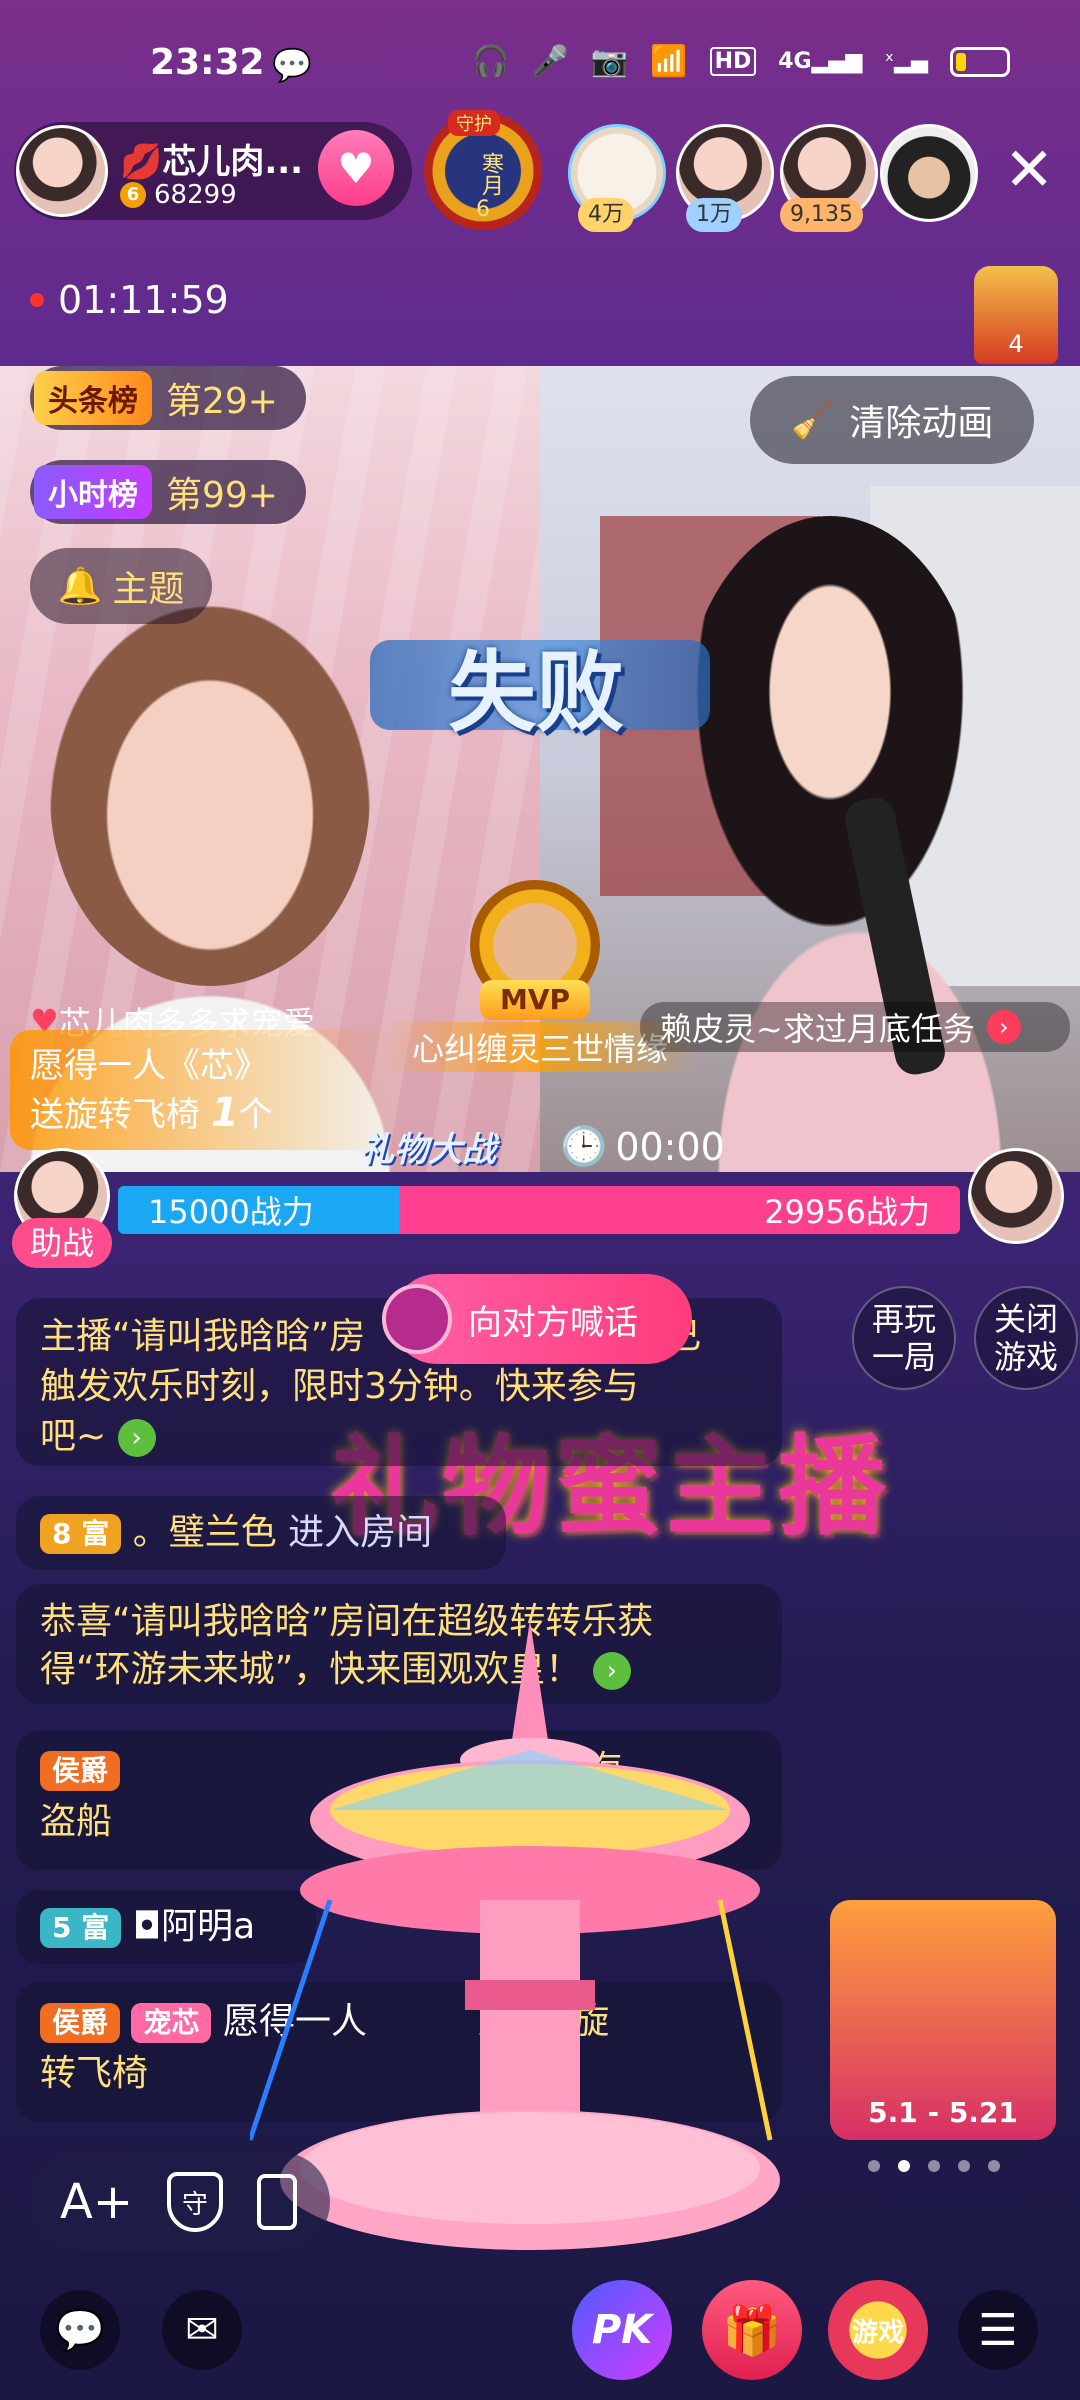 This screenshot has height=2400, width=1080. Describe the element at coordinates (210, 796) in the screenshot. I see `left-anchor-face` at that location.